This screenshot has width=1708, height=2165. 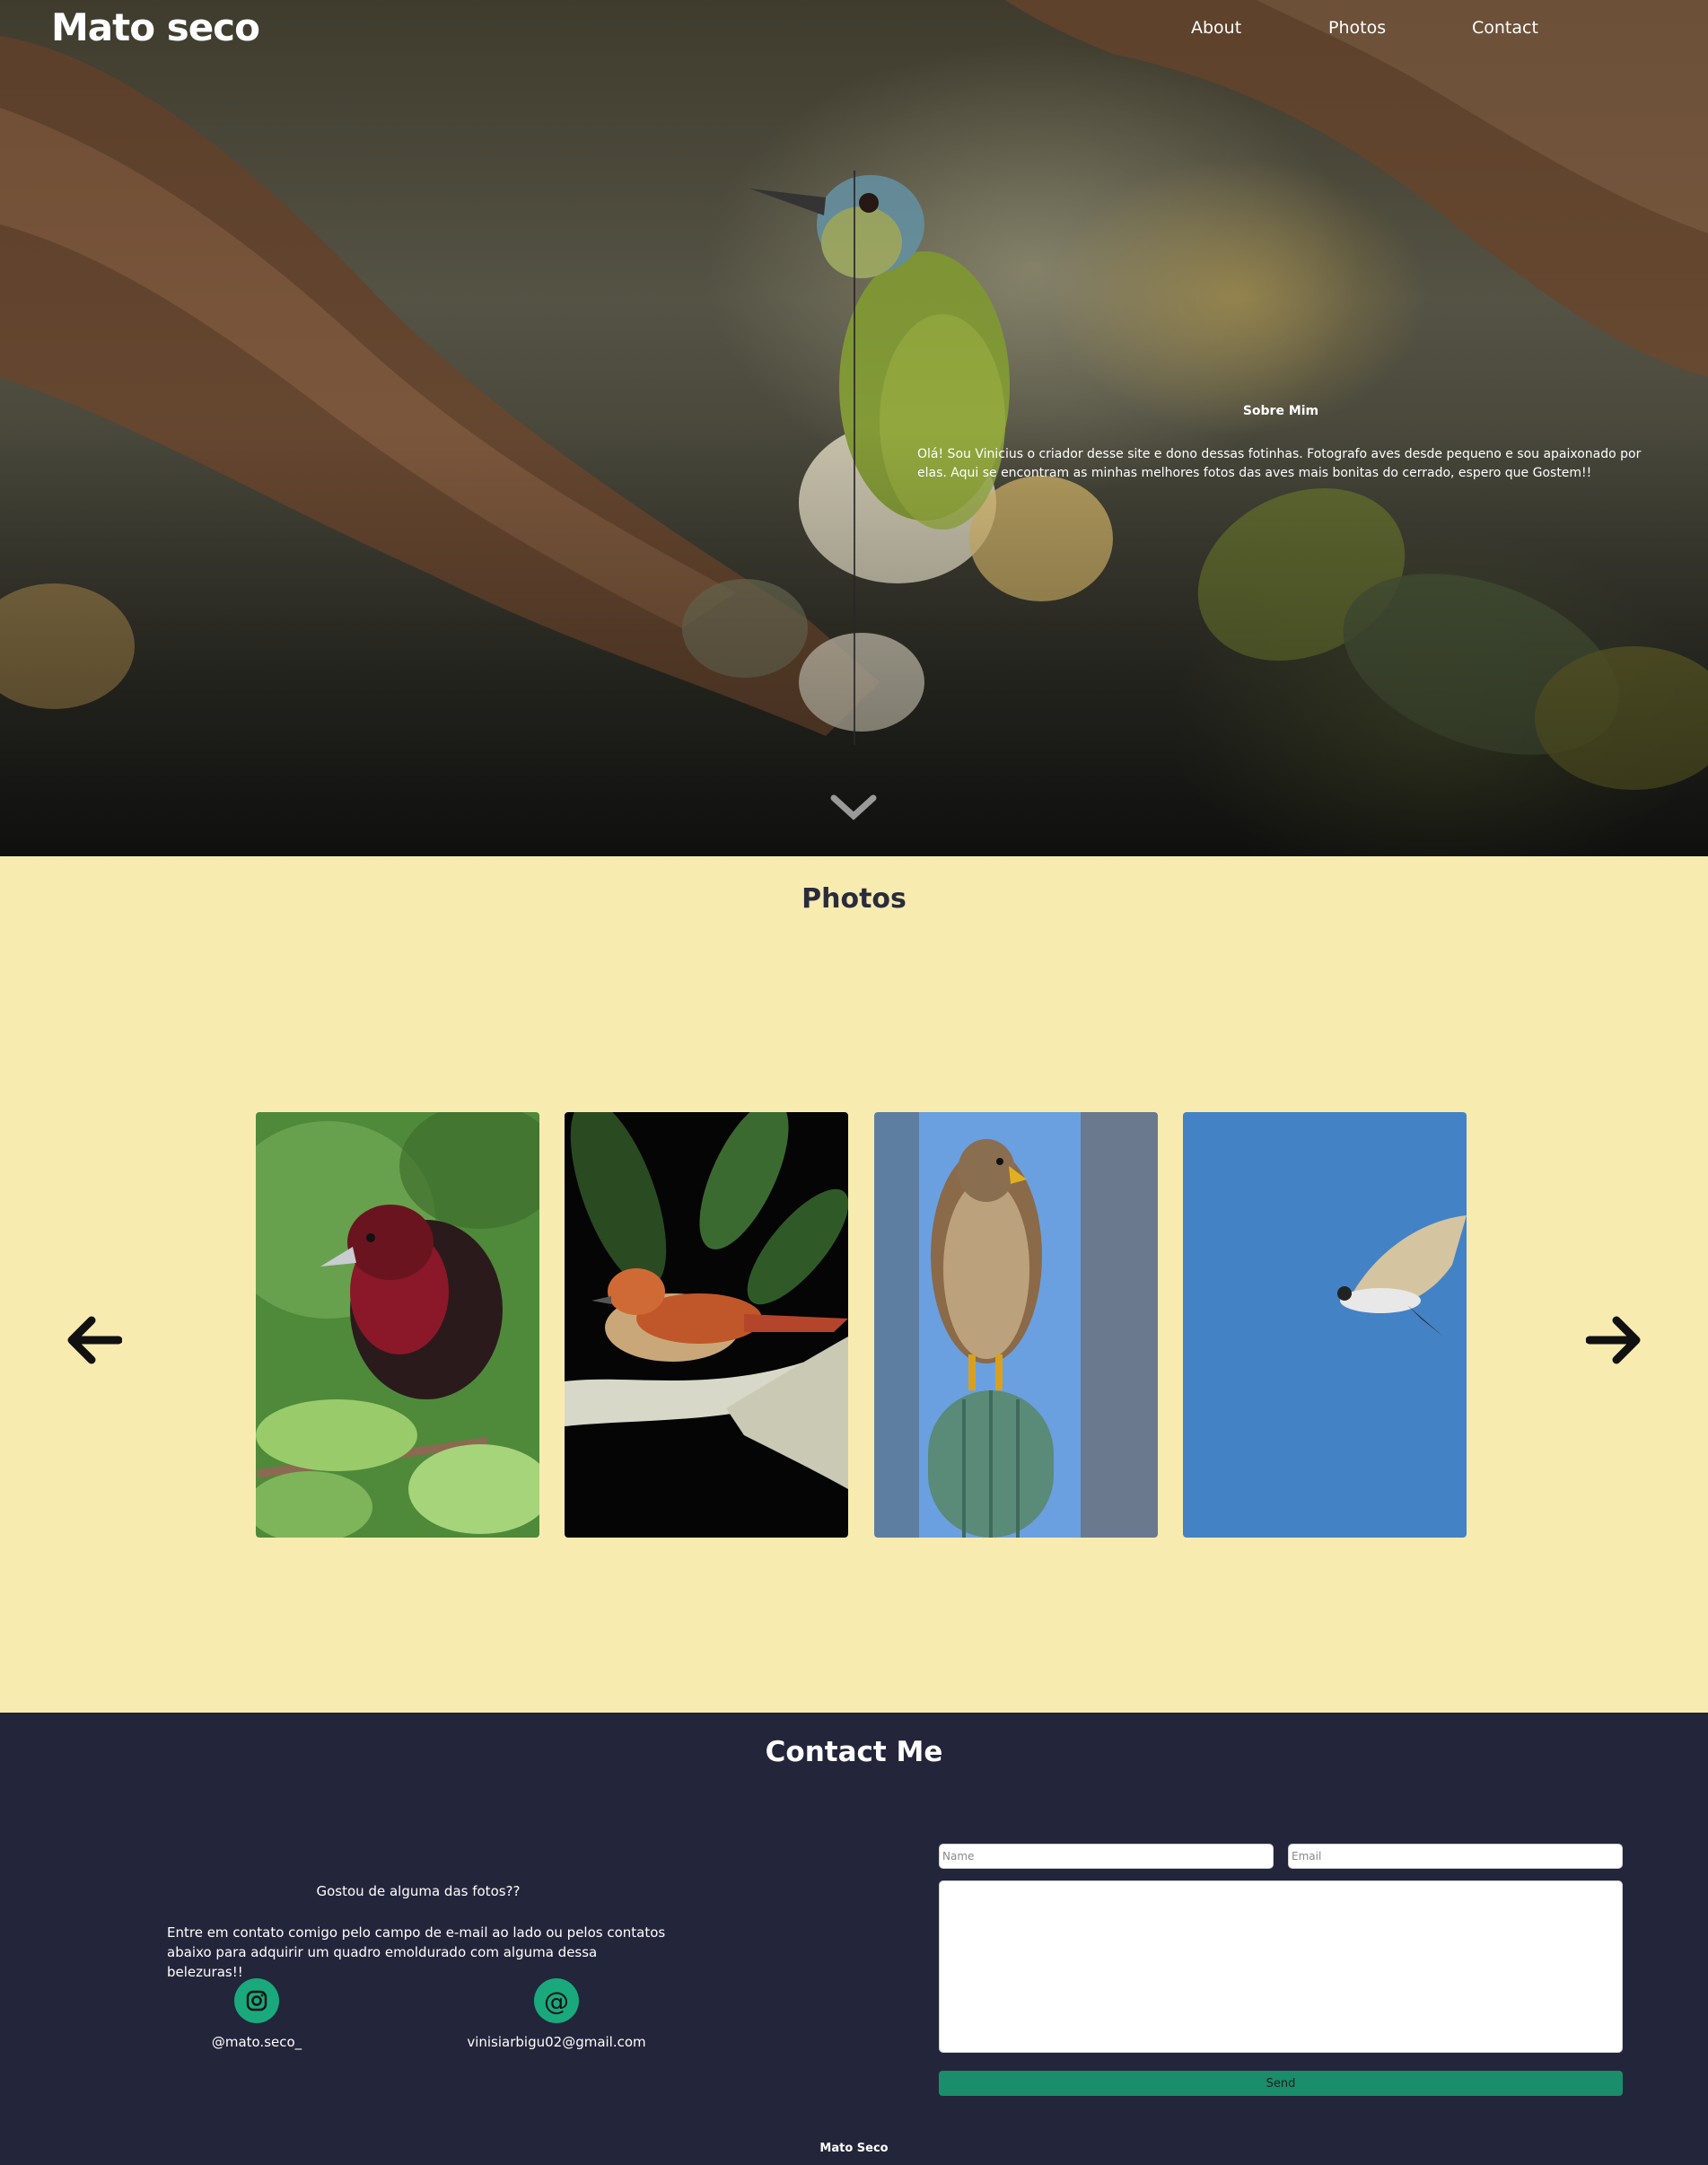 I want to click on email-field, so click(x=1455, y=1856).